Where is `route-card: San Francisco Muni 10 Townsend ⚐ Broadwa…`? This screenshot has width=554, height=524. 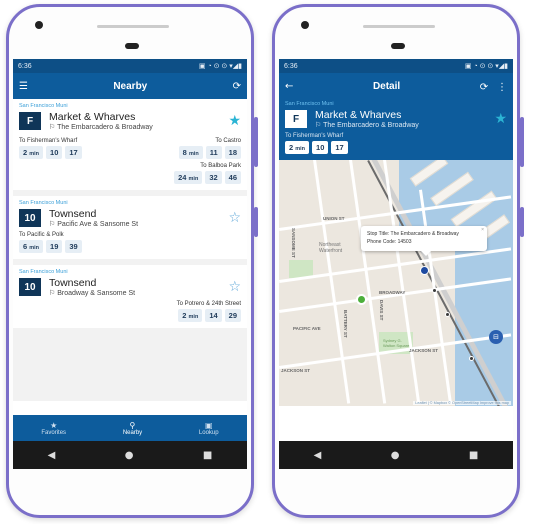
route-card: San Francisco Muni 10 Townsend ⚐ Broadwa… is located at coordinates (130, 296).